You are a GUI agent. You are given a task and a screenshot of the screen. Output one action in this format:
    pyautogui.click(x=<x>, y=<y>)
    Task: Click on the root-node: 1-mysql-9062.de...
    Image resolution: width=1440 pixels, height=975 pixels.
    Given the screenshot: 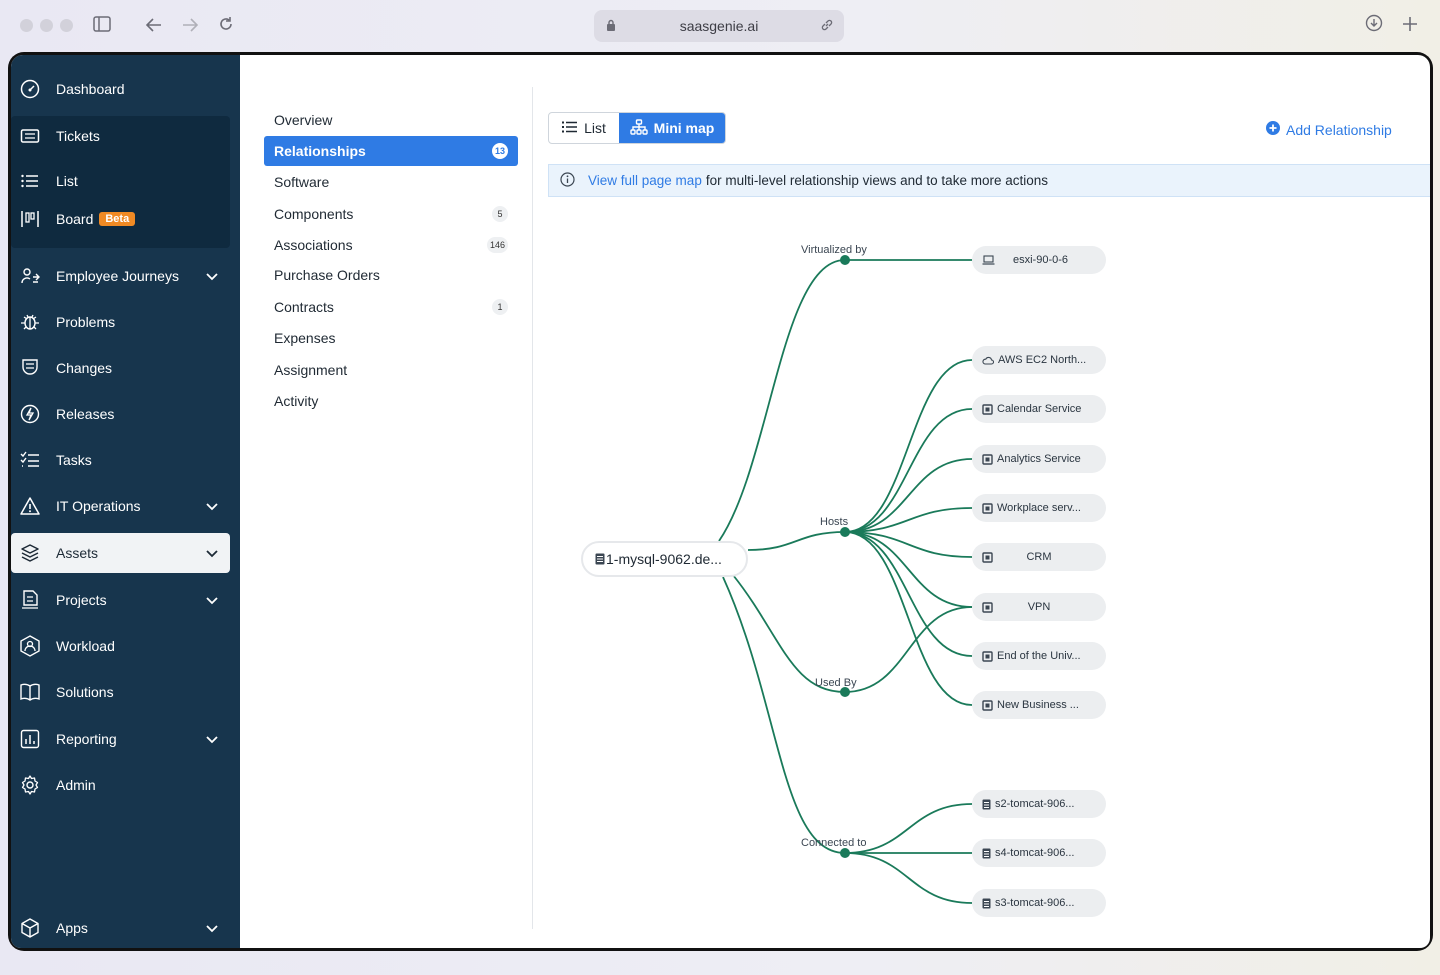 What is the action you would take?
    pyautogui.click(x=664, y=559)
    